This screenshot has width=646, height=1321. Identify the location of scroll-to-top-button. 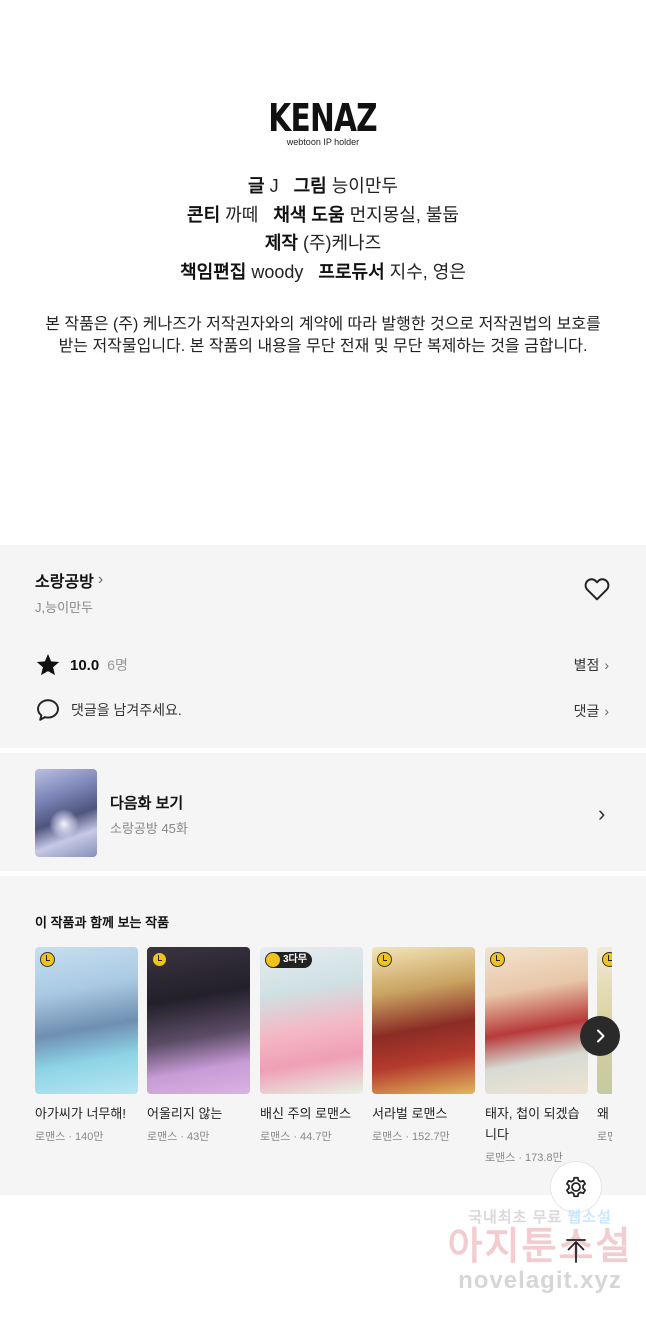
(576, 1251).